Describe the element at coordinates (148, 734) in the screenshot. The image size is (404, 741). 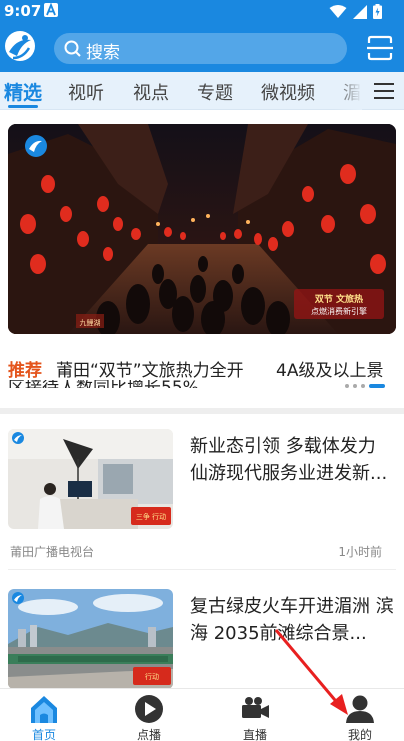
I see `nav-label: 点播` at that location.